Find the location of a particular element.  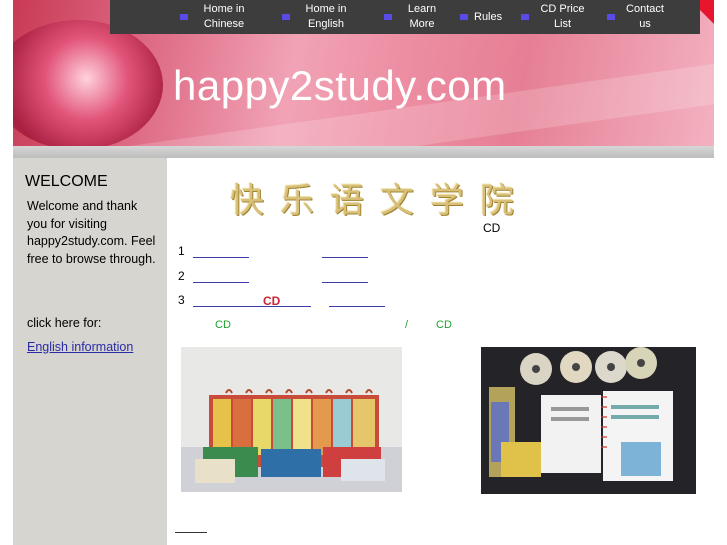

nav-label: CD Price List is located at coordinates (562, 16).